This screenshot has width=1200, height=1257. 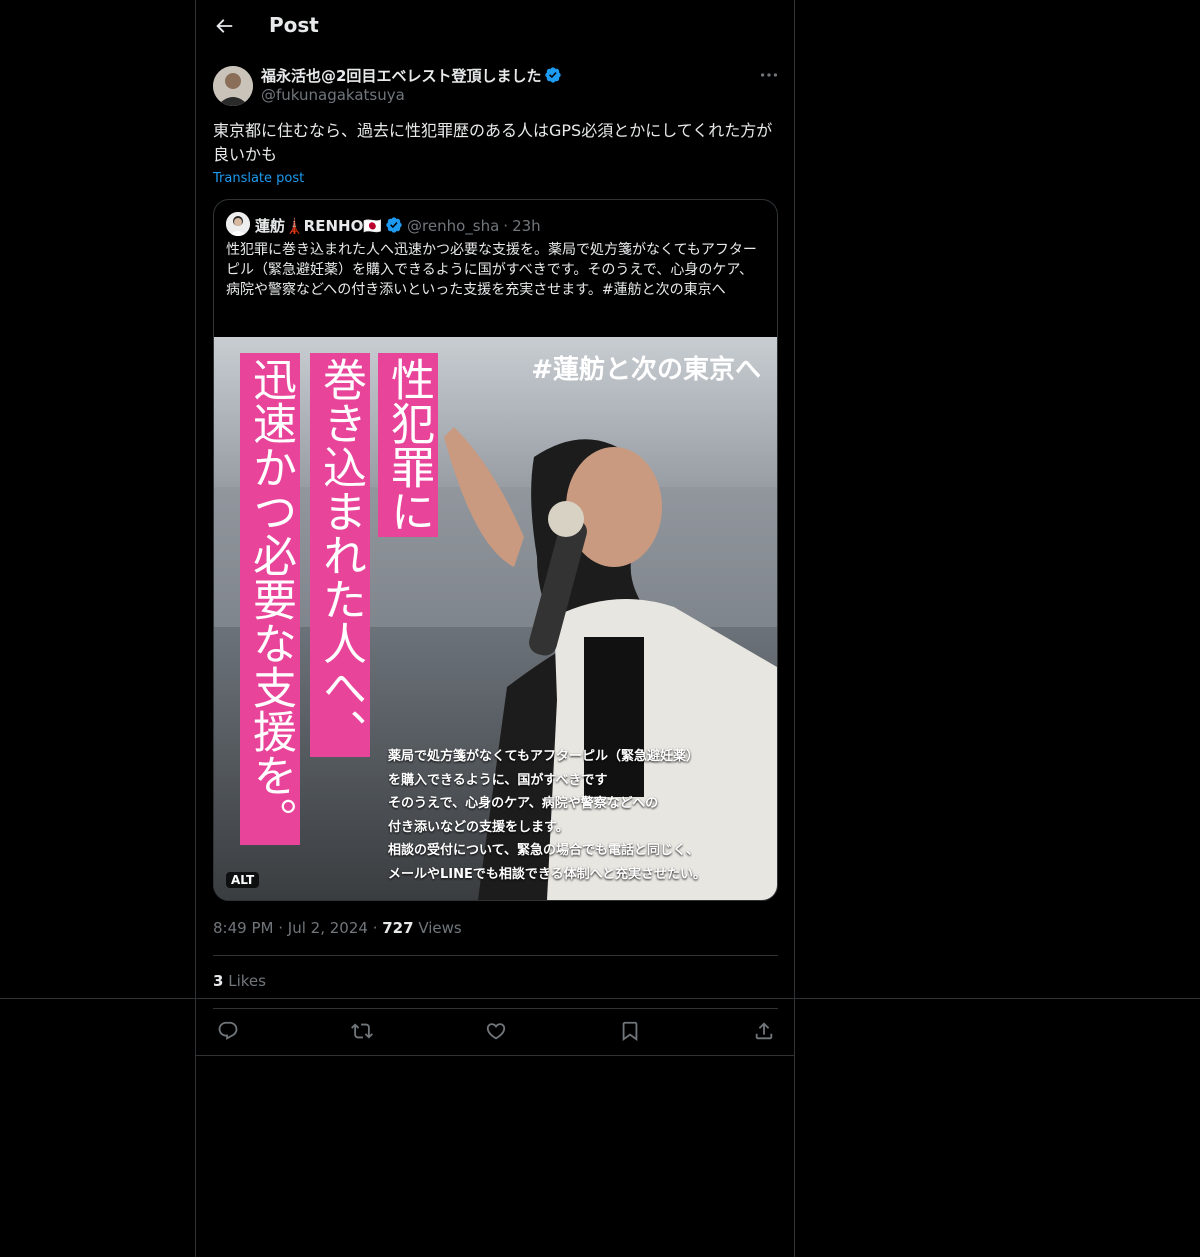 I want to click on bookmark-icon, so click(x=630, y=1031).